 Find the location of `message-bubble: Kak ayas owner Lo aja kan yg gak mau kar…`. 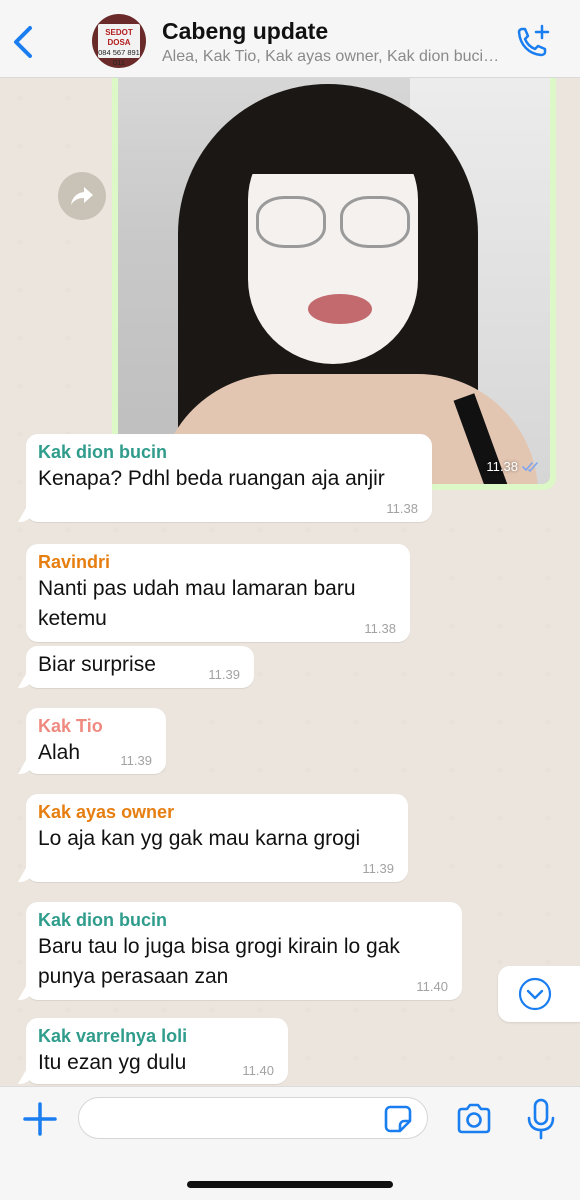

message-bubble: Kak ayas owner Lo aja kan yg gak mau kar… is located at coordinates (217, 838).